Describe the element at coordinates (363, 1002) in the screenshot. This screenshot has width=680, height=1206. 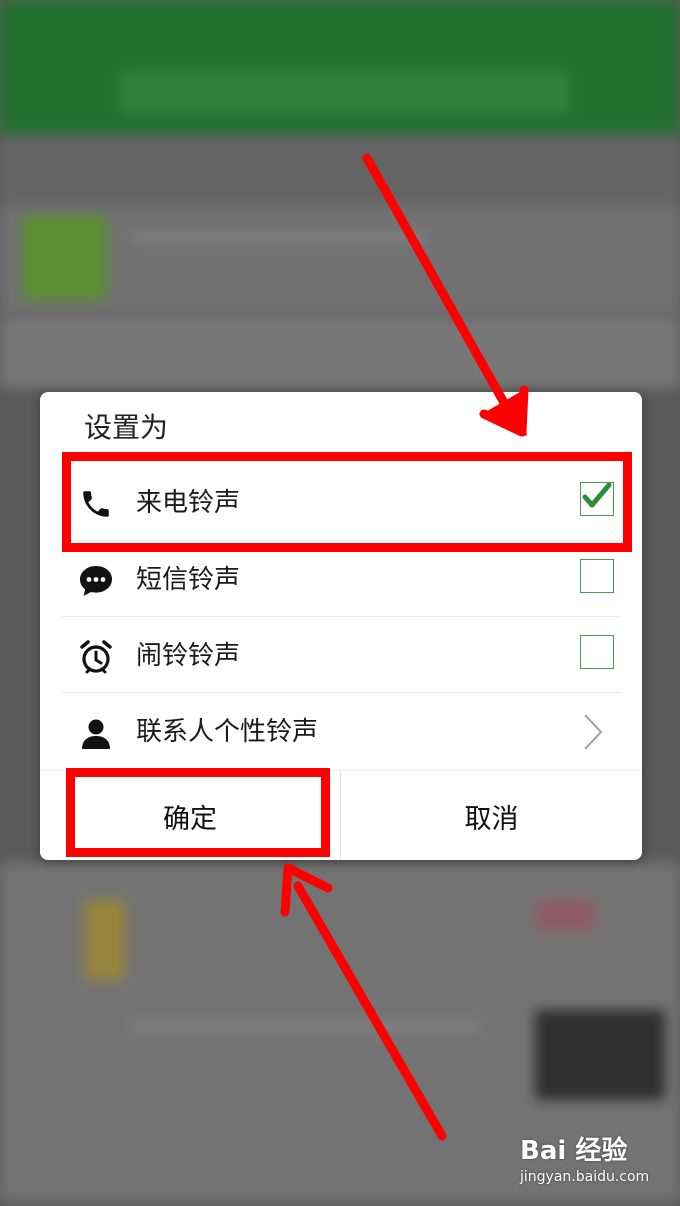
I see `arrow-up-icon` at that location.